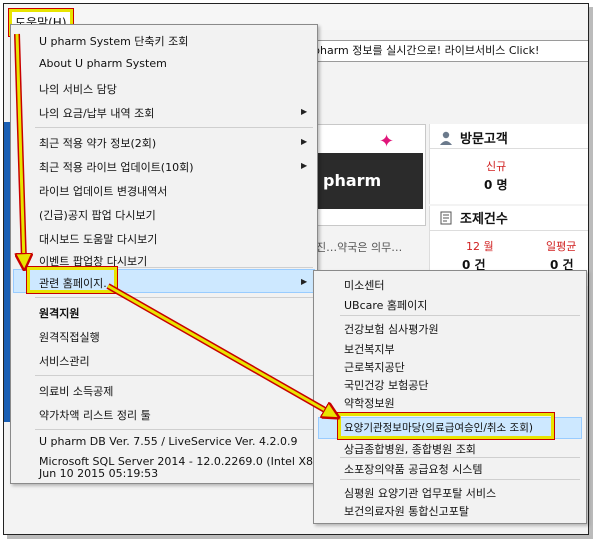  I want to click on rx-title-text: 조제건수, so click(484, 219).